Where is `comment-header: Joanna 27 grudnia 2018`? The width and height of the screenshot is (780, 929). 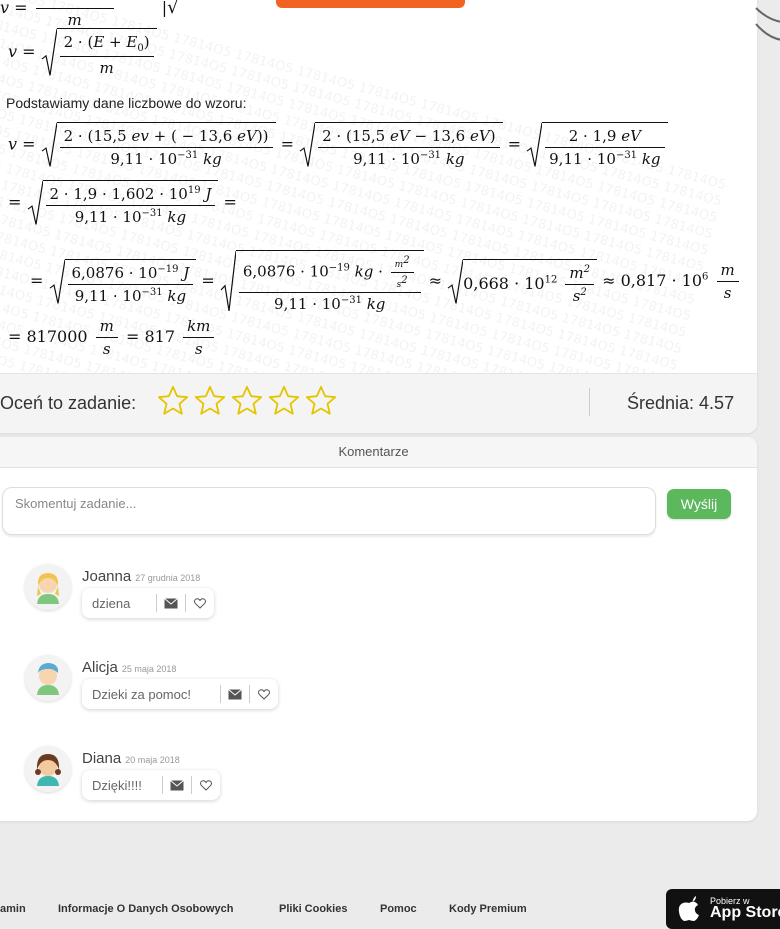
comment-header: Joanna 27 grudnia 2018 is located at coordinates (141, 576).